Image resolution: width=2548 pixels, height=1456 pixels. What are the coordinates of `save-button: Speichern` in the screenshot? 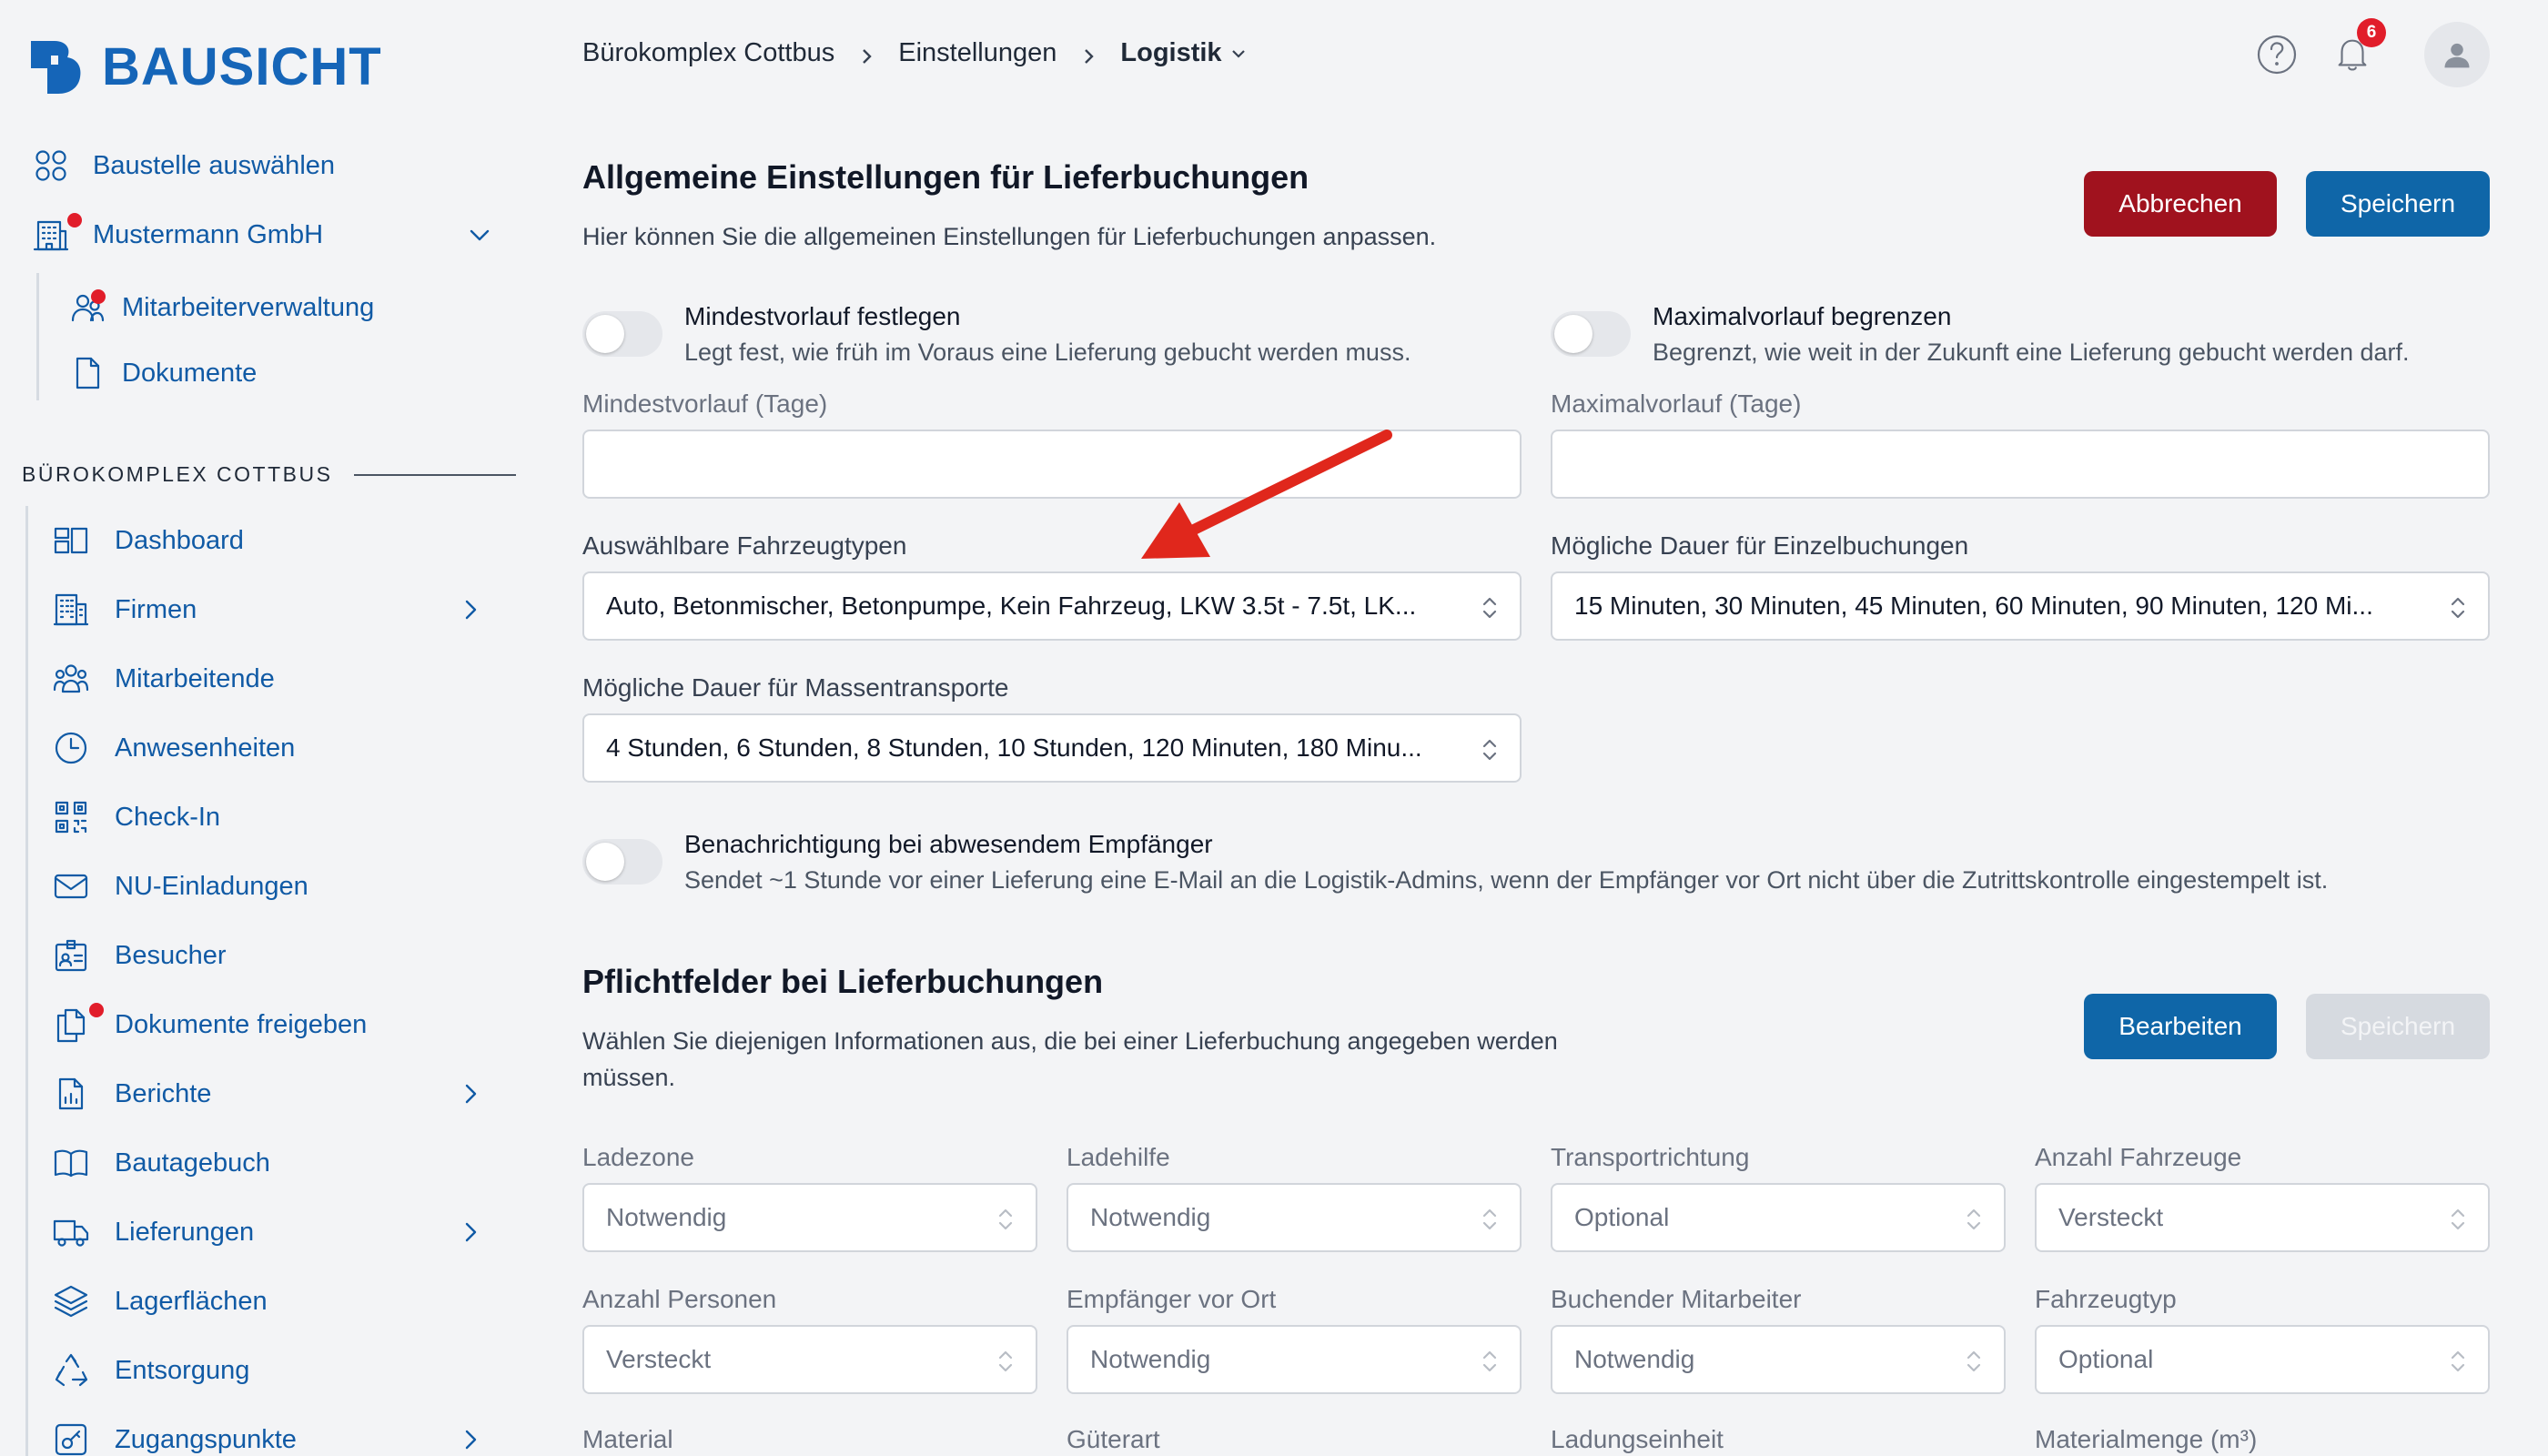 It's located at (2398, 204).